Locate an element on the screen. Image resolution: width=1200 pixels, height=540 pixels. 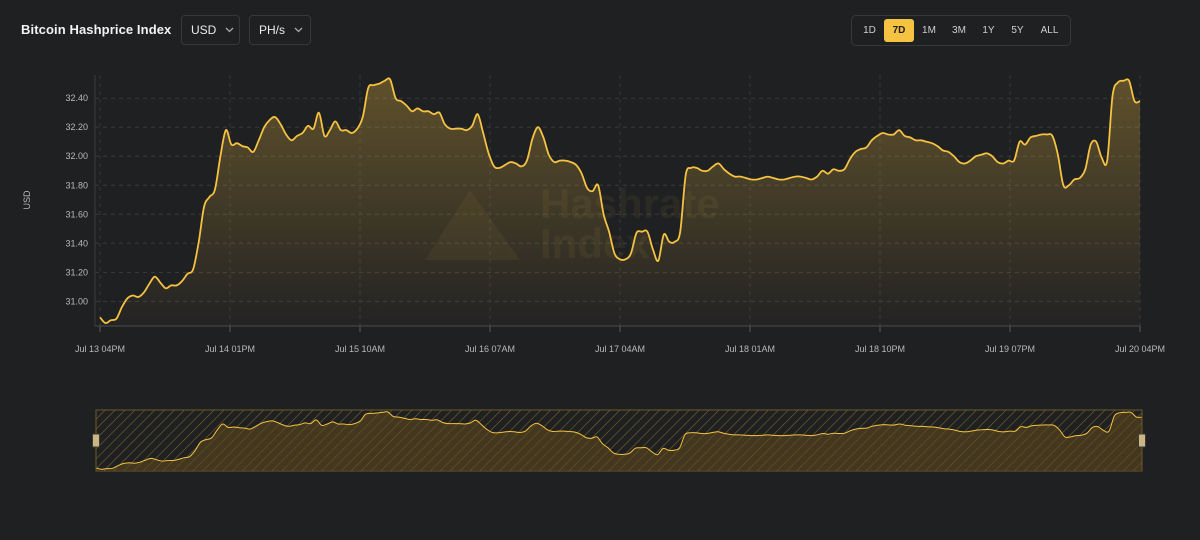
navigator-right-handle is located at coordinates (1142, 440).